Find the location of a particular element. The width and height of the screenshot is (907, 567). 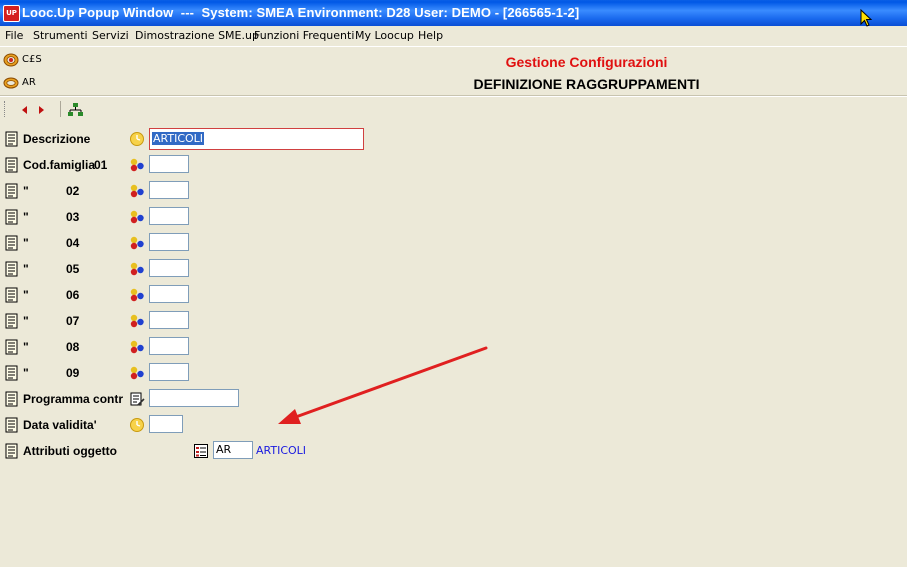

selected-text: ARTICOLI is located at coordinates (178, 138).